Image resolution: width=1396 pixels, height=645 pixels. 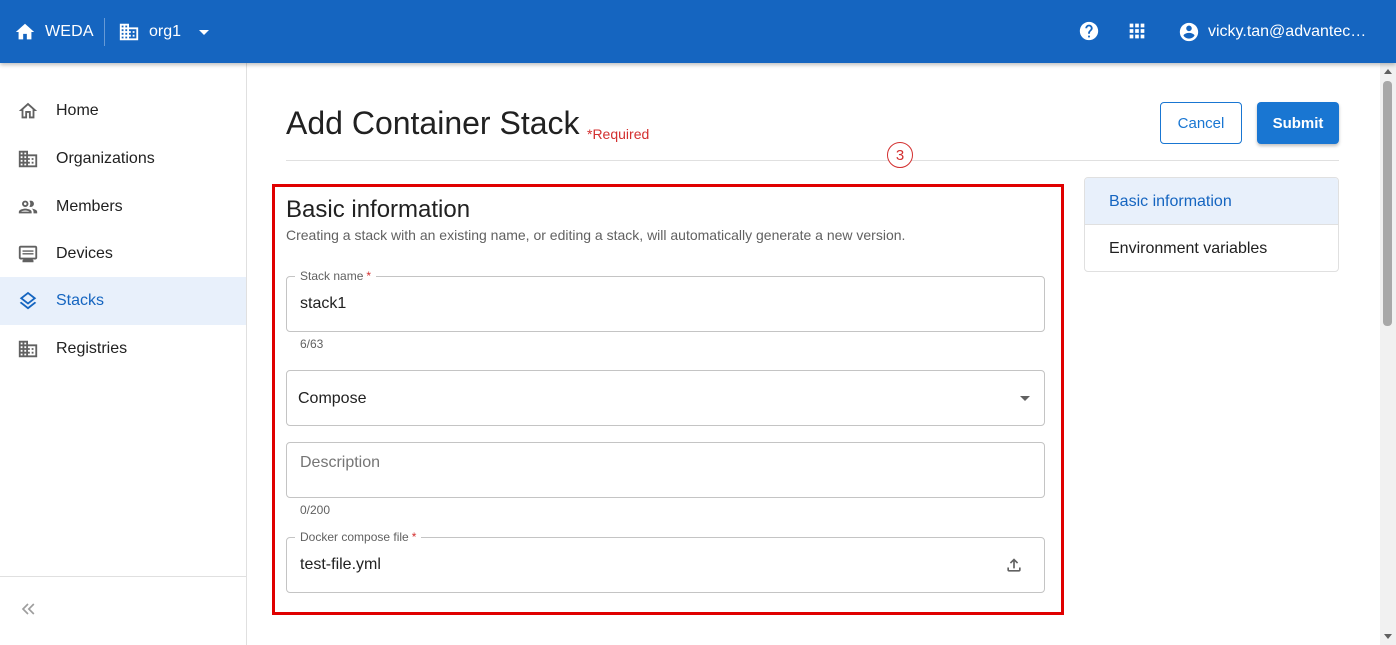 I want to click on home-link: WEDA, so click(x=54, y=32).